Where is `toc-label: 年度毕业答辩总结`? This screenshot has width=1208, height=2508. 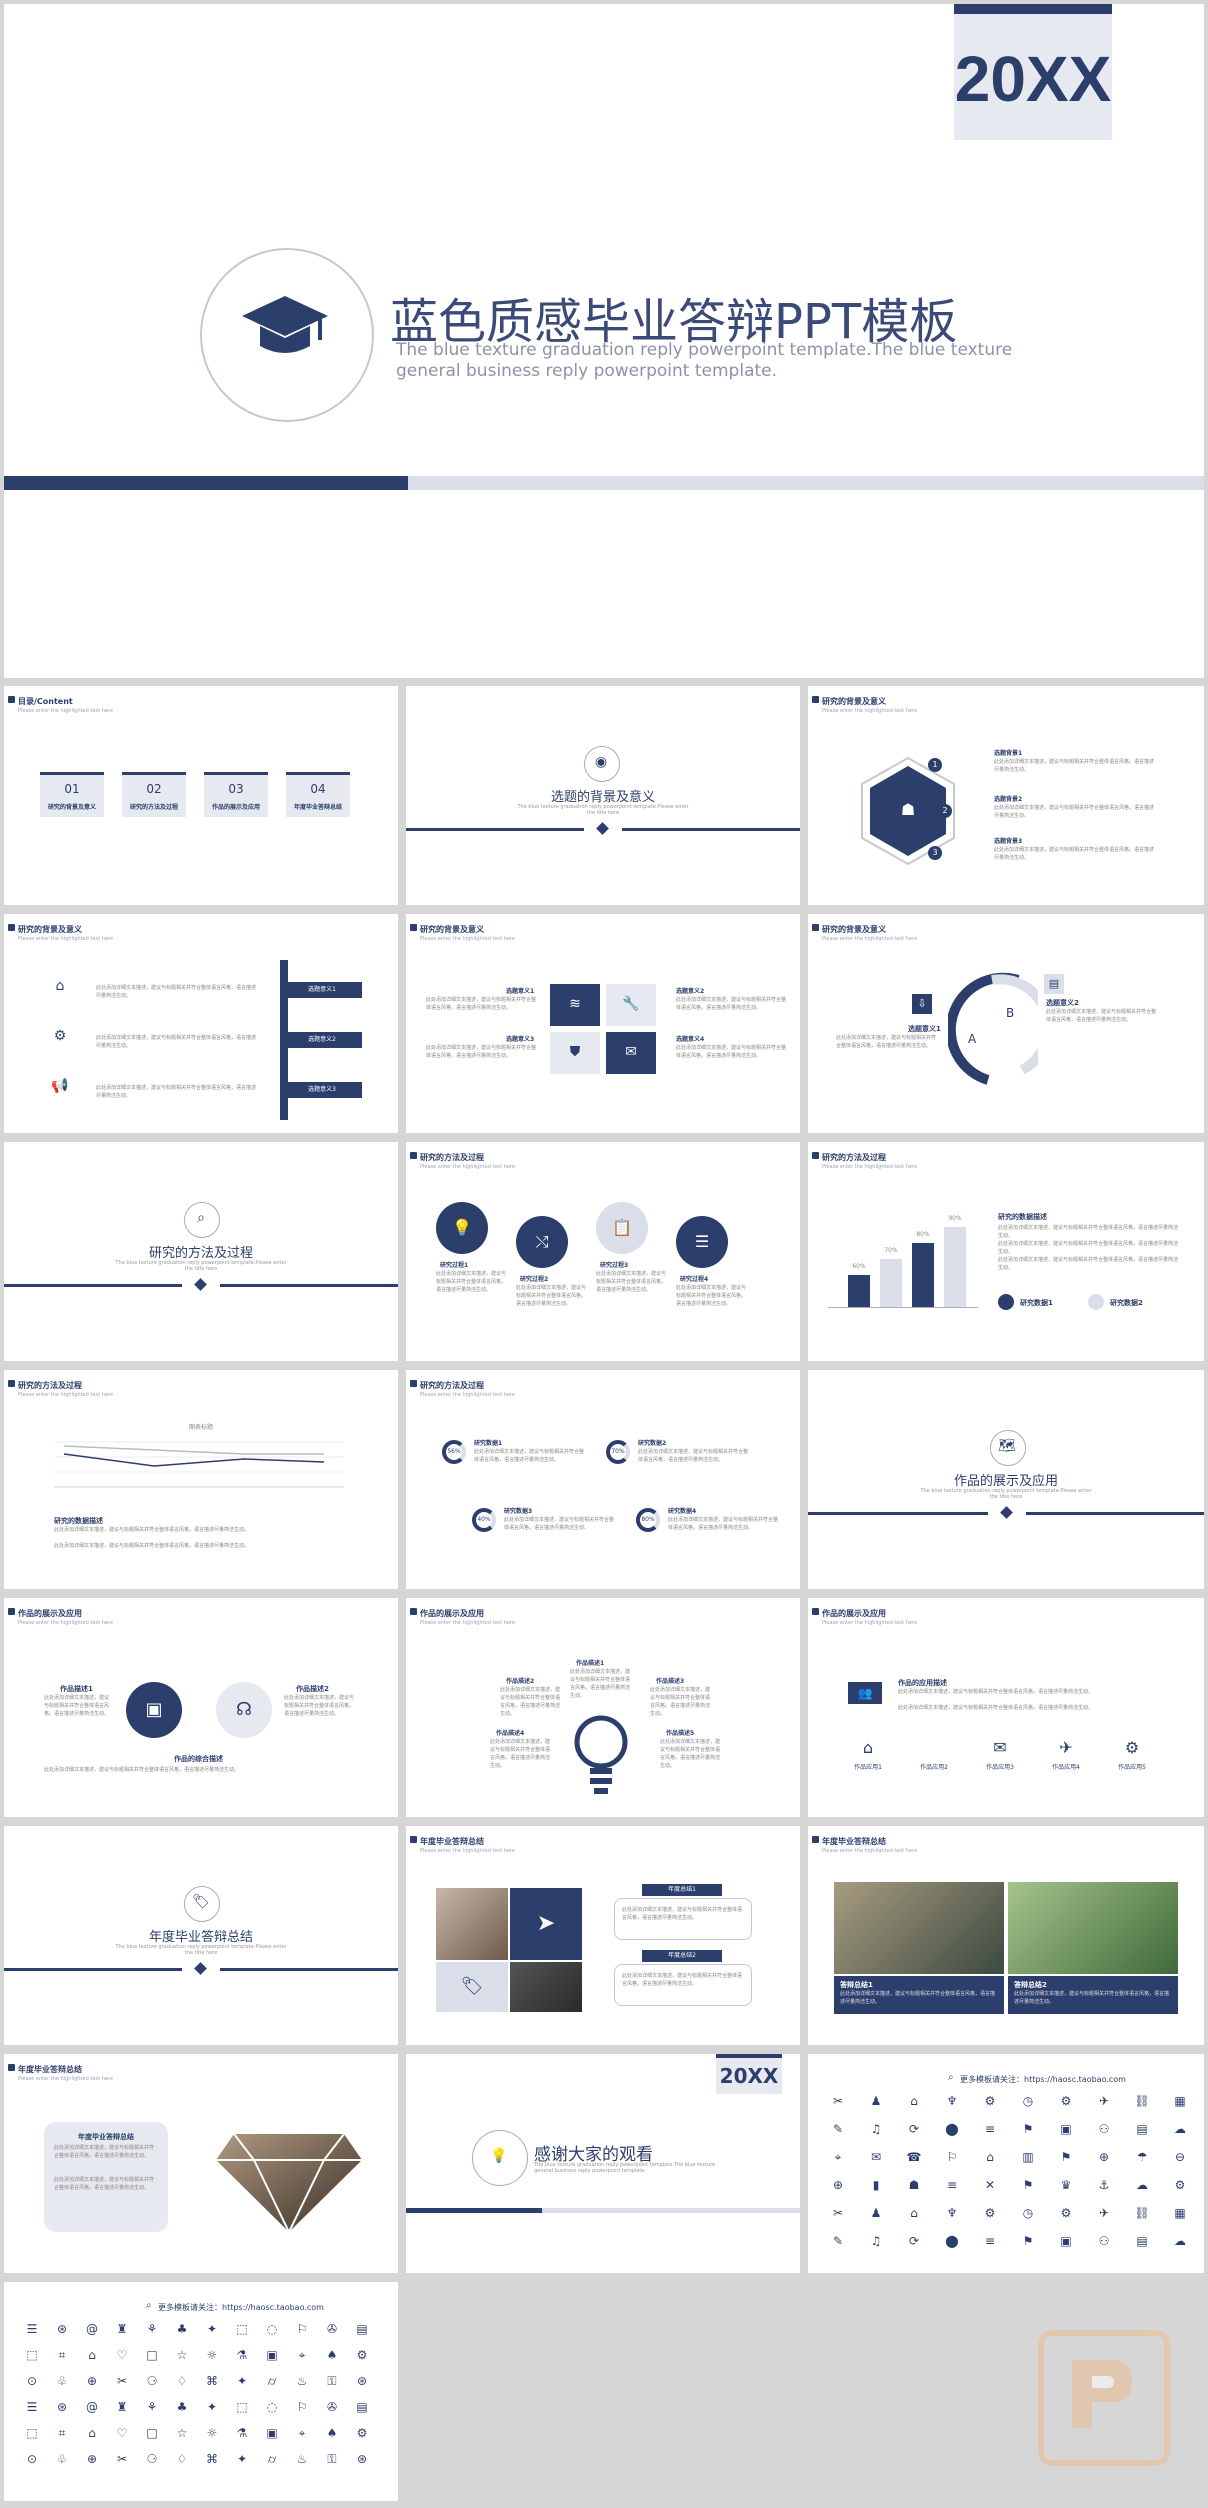 toc-label: 年度毕业答辩总结 is located at coordinates (317, 807).